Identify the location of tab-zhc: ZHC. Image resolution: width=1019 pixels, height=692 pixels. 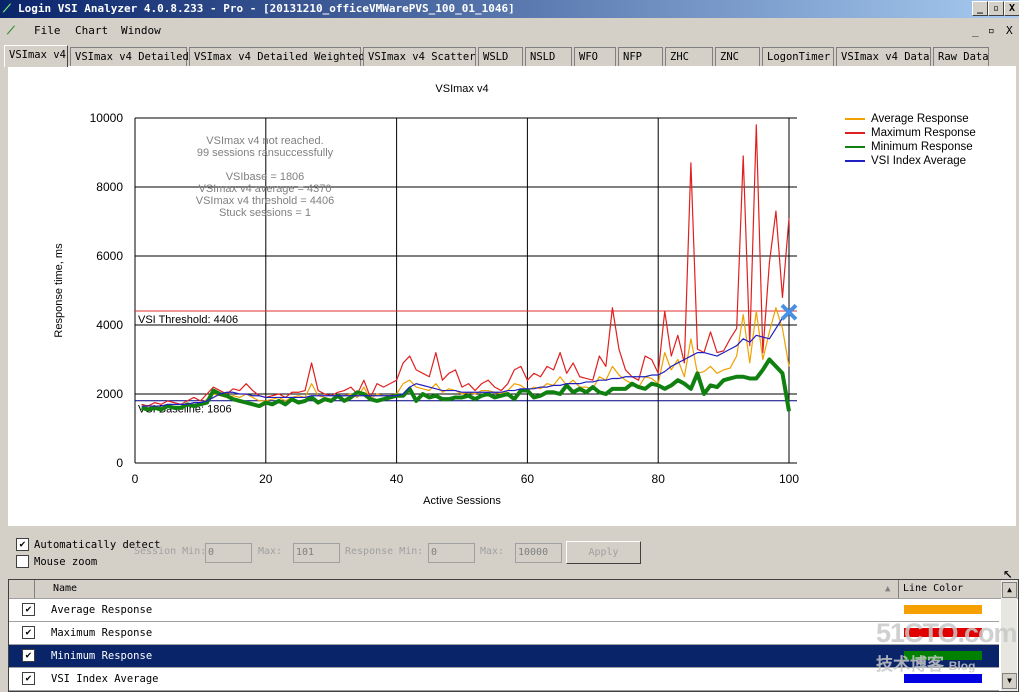
(689, 56).